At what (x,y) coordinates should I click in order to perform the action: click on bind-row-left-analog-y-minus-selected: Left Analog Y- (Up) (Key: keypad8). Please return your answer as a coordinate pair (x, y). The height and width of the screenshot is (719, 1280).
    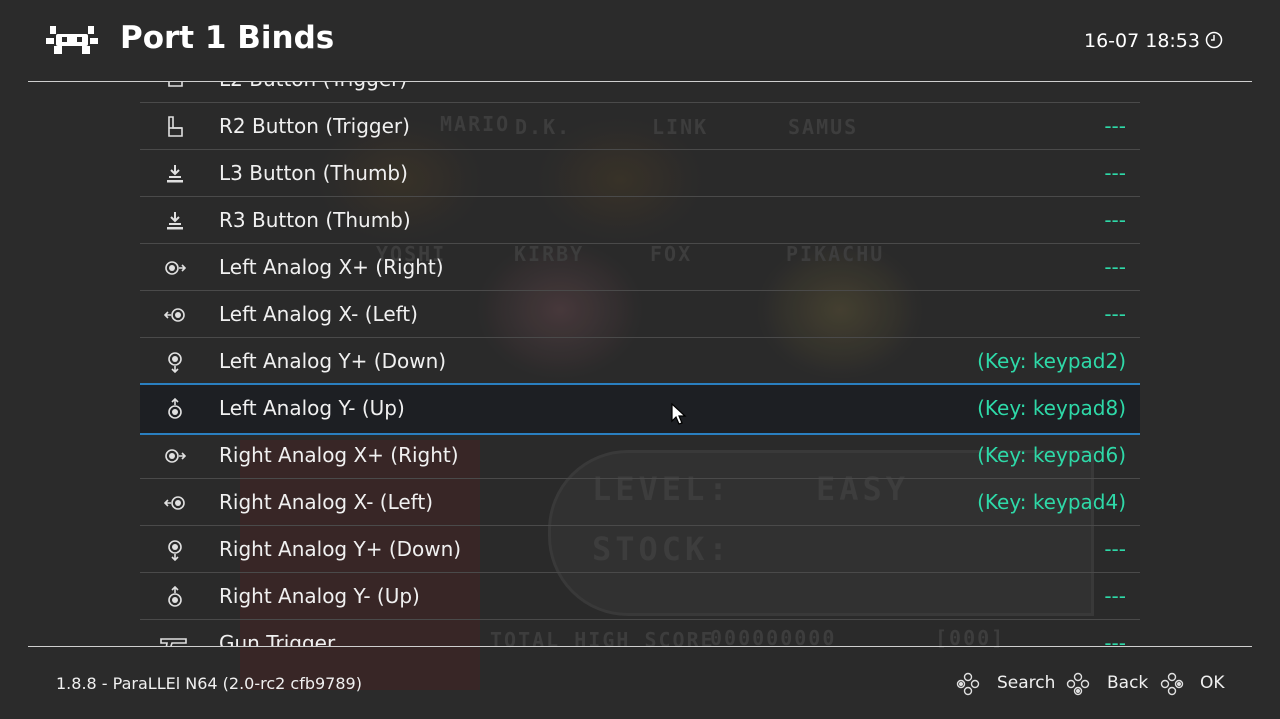
    Looking at the image, I should click on (640, 409).